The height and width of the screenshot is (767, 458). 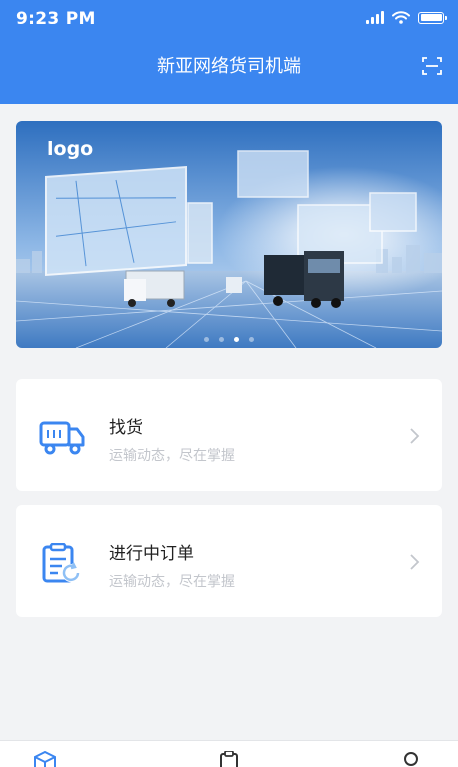 I want to click on app-header: 9:23 PM 新亚网络货司机端, so click(x=229, y=52).